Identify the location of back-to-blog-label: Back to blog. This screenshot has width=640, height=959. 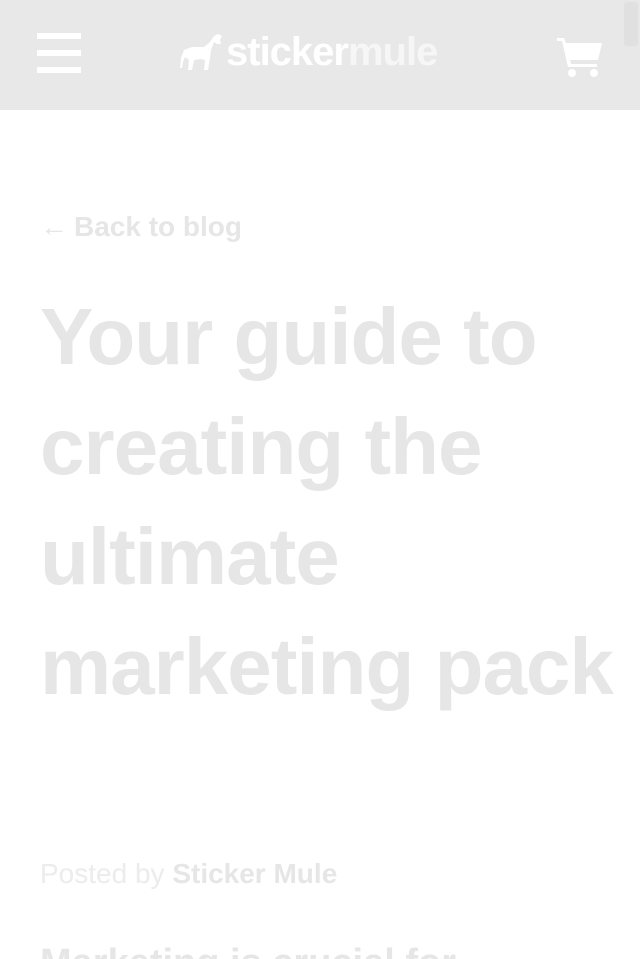
(158, 226).